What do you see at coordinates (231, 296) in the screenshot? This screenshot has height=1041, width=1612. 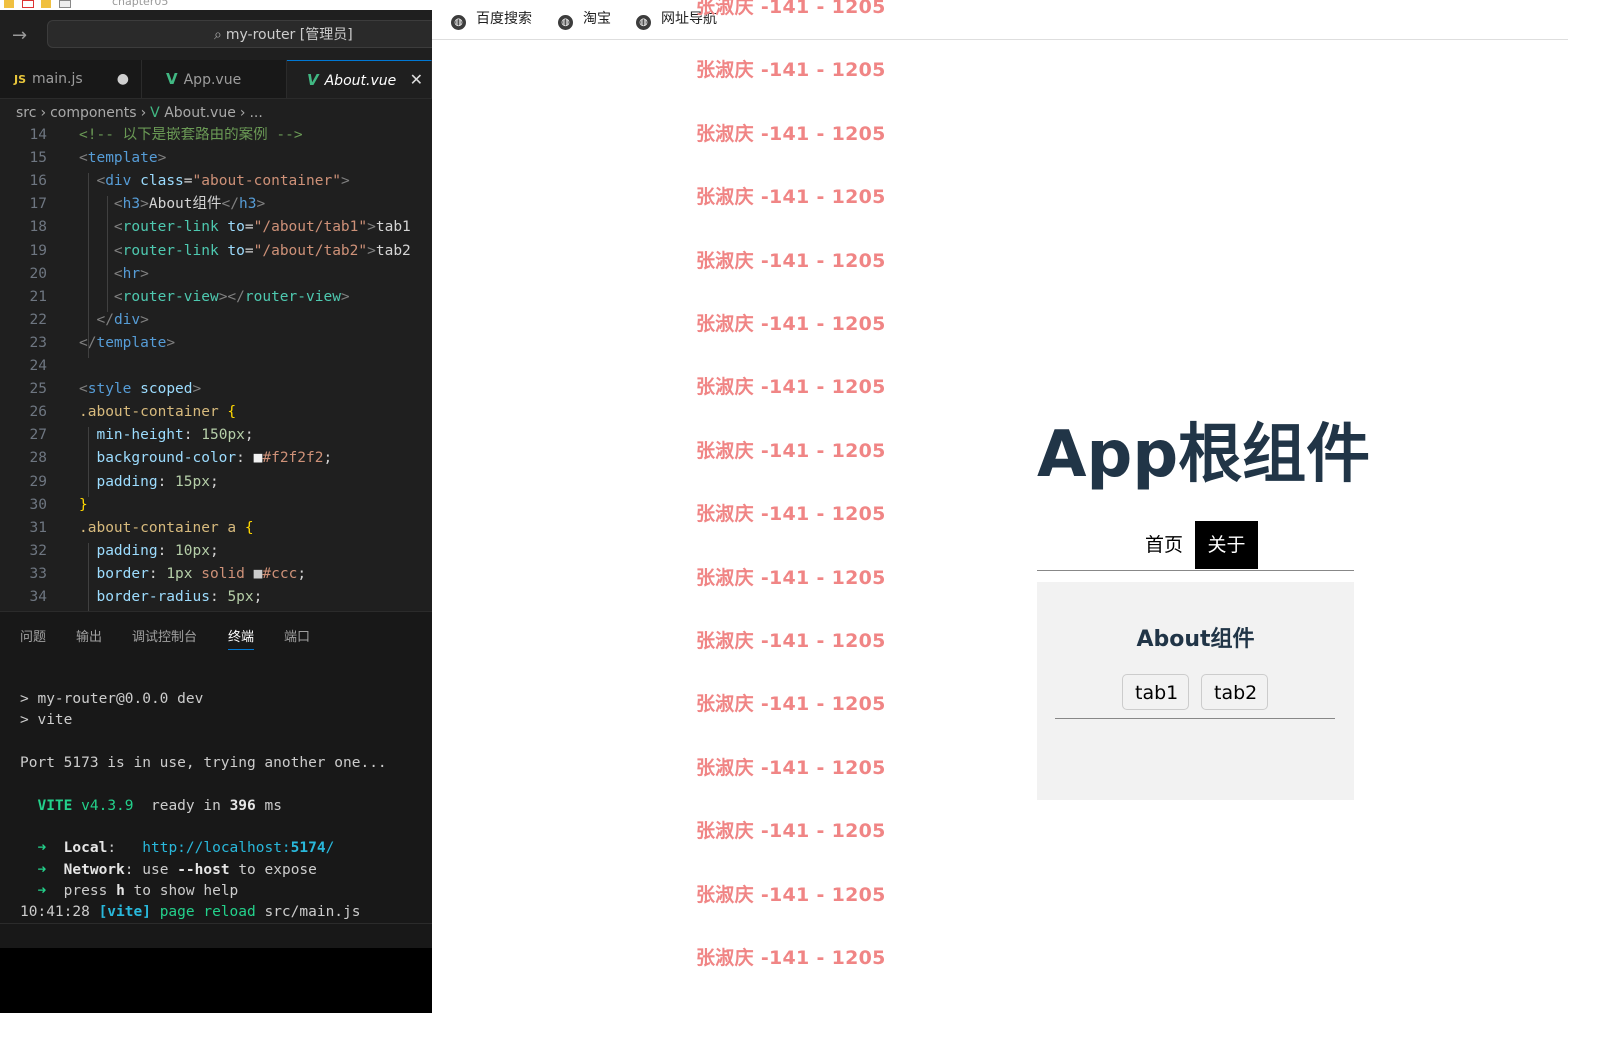 I see `code-text: <router-view></router-view>` at bounding box center [231, 296].